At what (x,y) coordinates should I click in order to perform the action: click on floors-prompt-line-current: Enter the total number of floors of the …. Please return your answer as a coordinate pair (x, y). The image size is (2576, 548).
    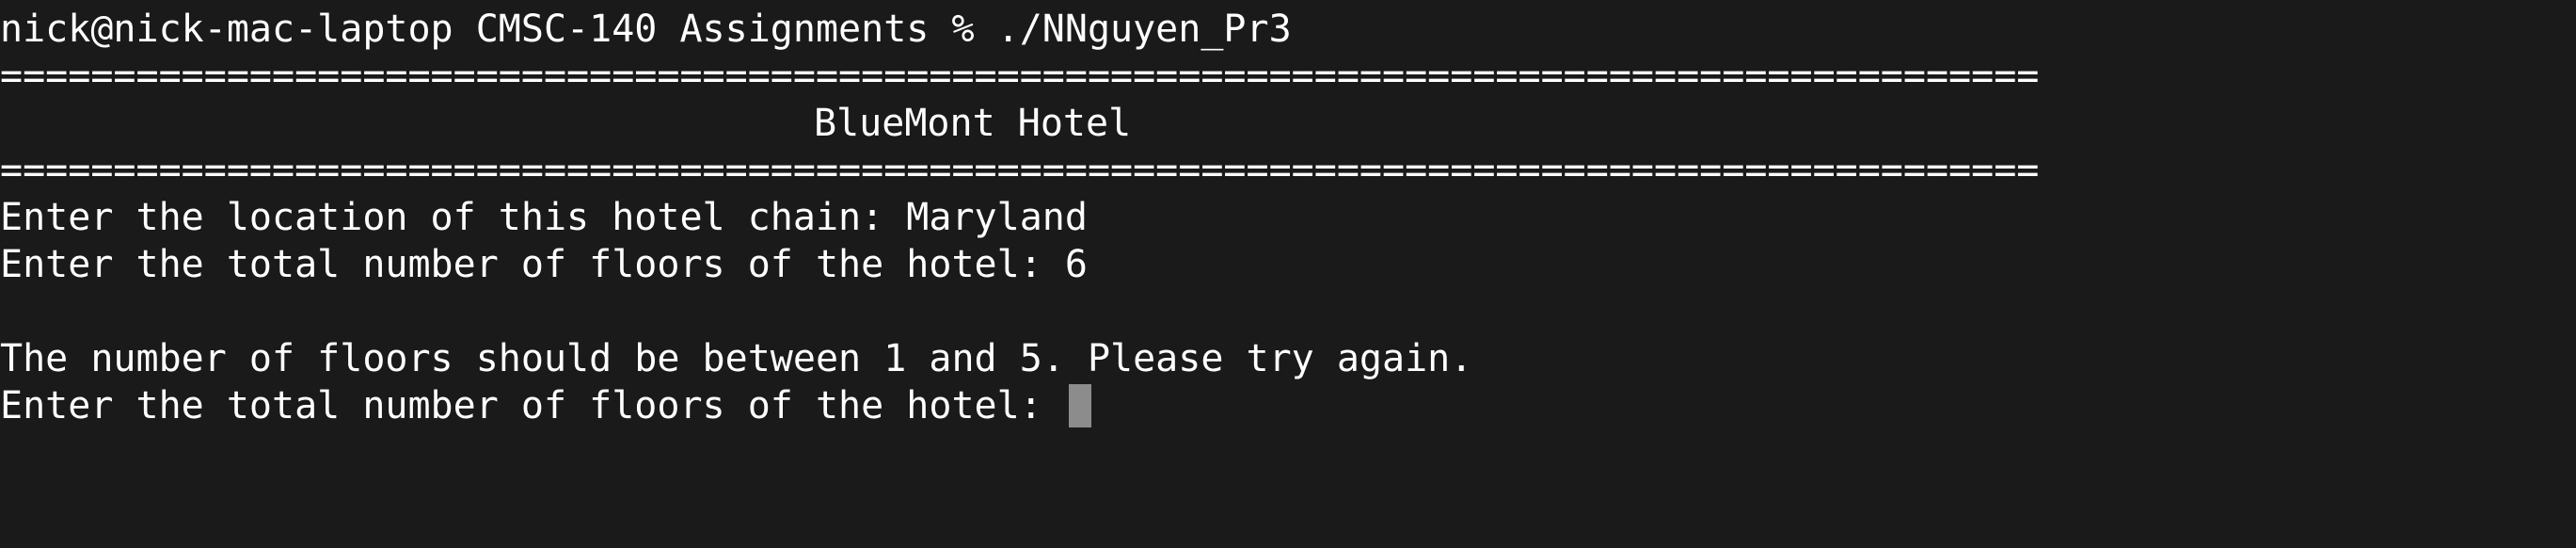
    Looking at the image, I should click on (1288, 405).